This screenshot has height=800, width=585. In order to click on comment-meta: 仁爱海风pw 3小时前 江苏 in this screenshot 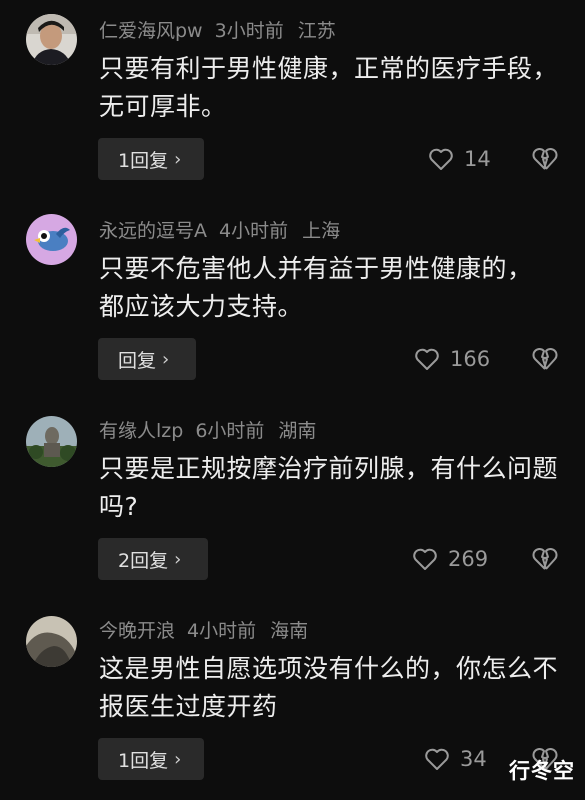, I will do `click(224, 31)`.